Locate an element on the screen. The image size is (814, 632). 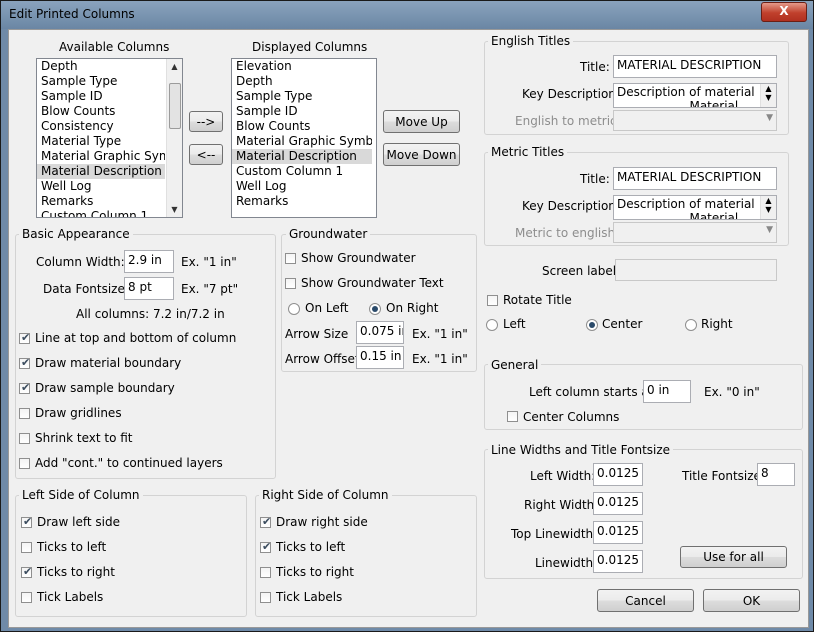
metric-to-english-select: ▼ is located at coordinates (695, 232).